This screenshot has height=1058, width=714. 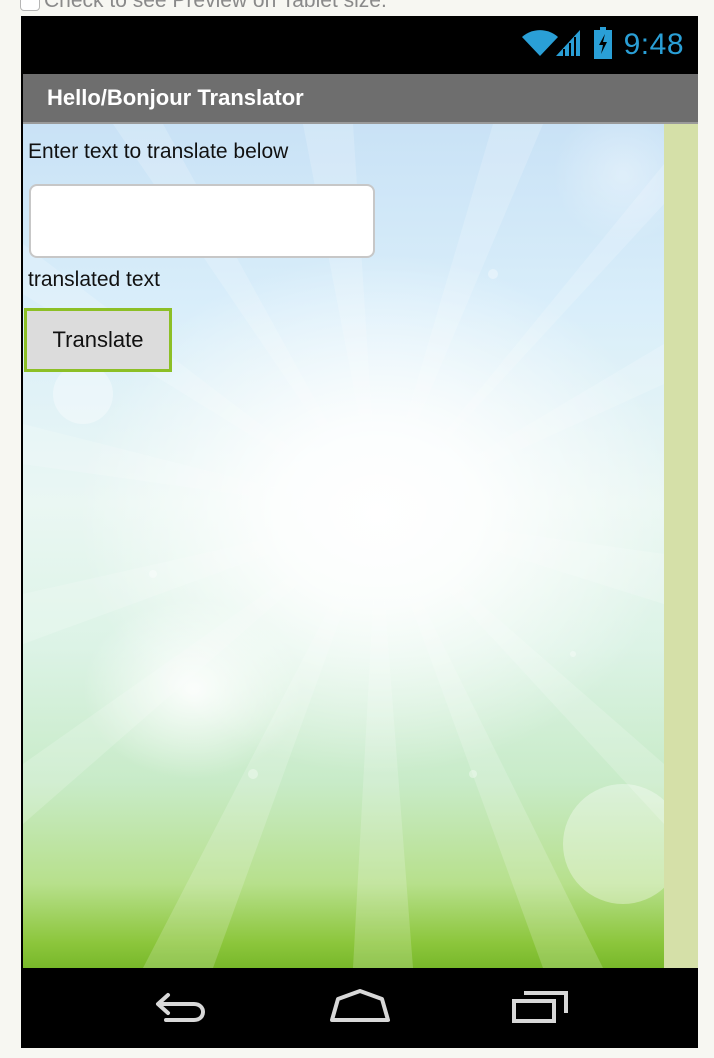 I want to click on prompt-label: Enter text to translate below, so click(x=158, y=151).